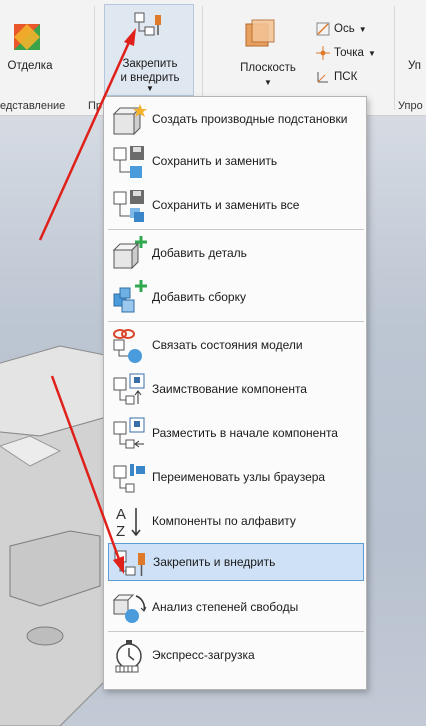  I want to click on menu-item-label: Разместить в начале компонента, so click(245, 433).